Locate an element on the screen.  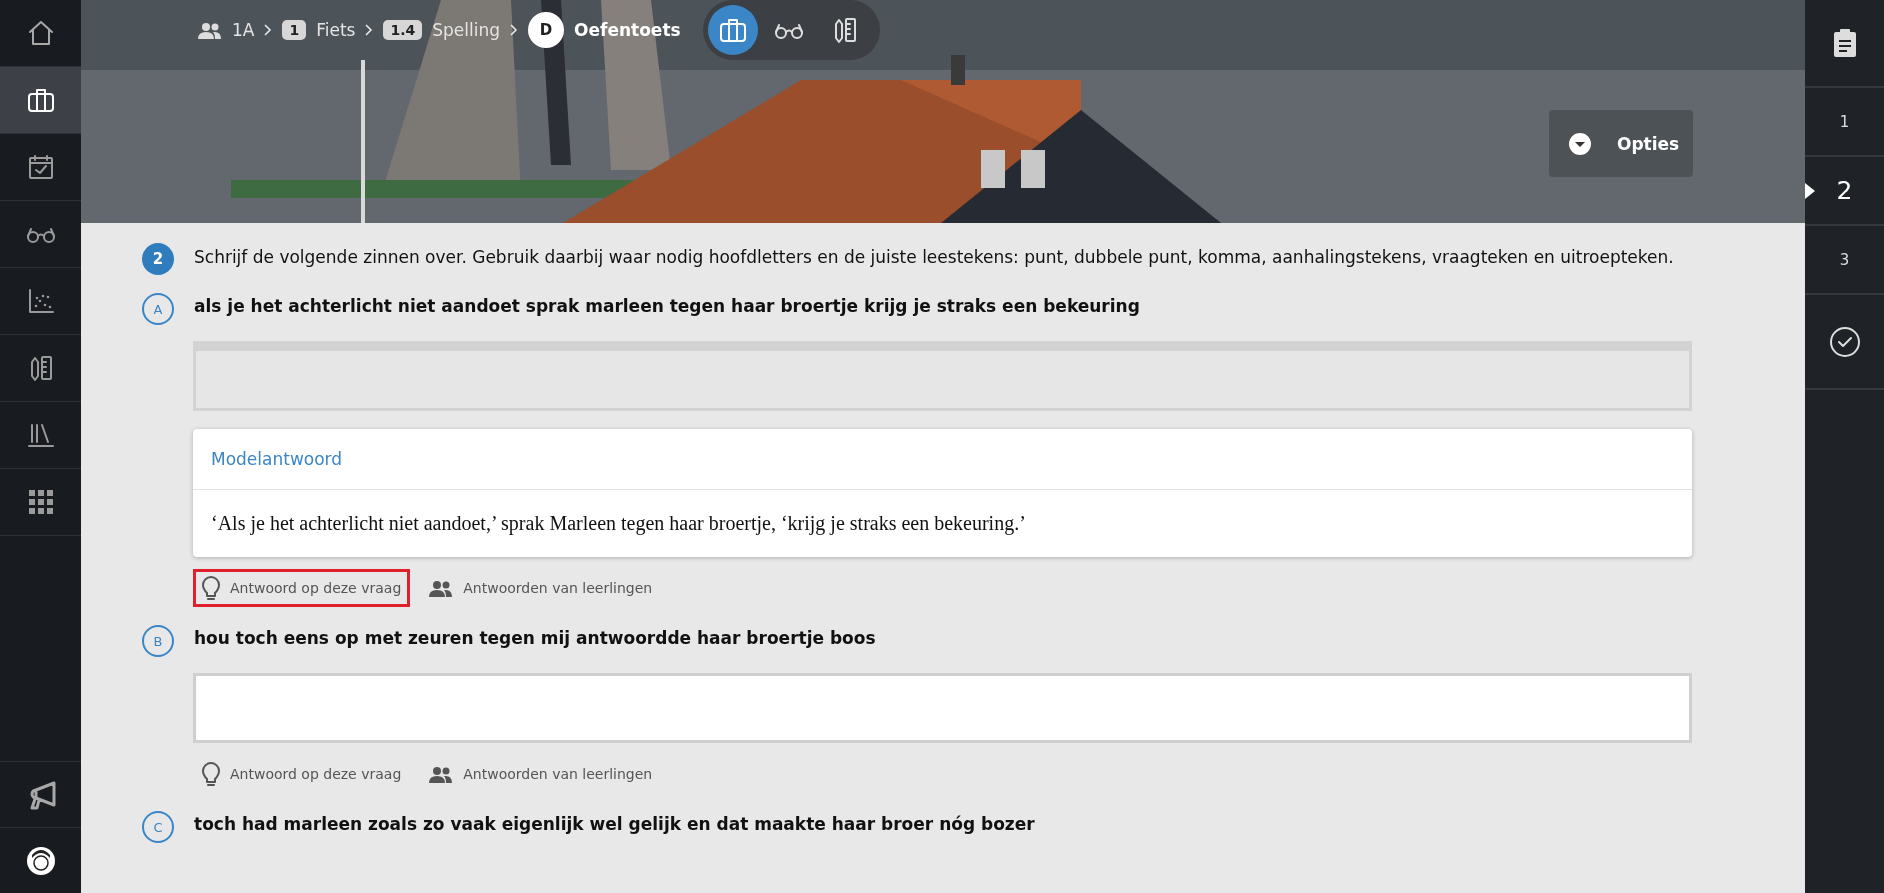
level-badge: 1 is located at coordinates (294, 30).